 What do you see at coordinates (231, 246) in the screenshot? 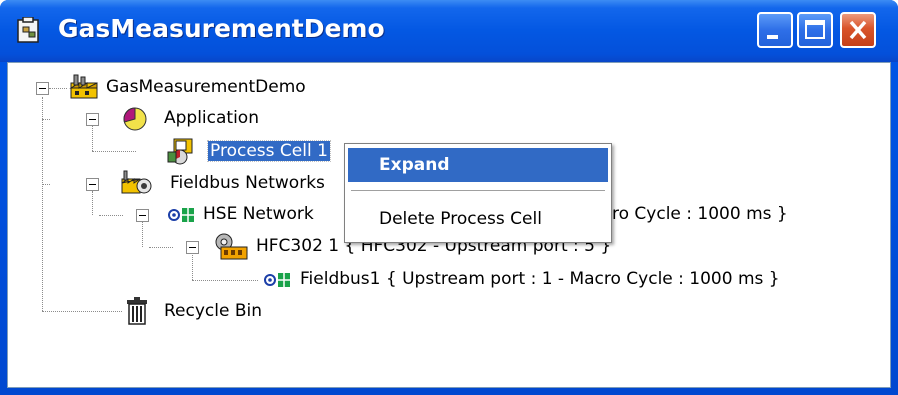
I see `hfc302-device-icon` at bounding box center [231, 246].